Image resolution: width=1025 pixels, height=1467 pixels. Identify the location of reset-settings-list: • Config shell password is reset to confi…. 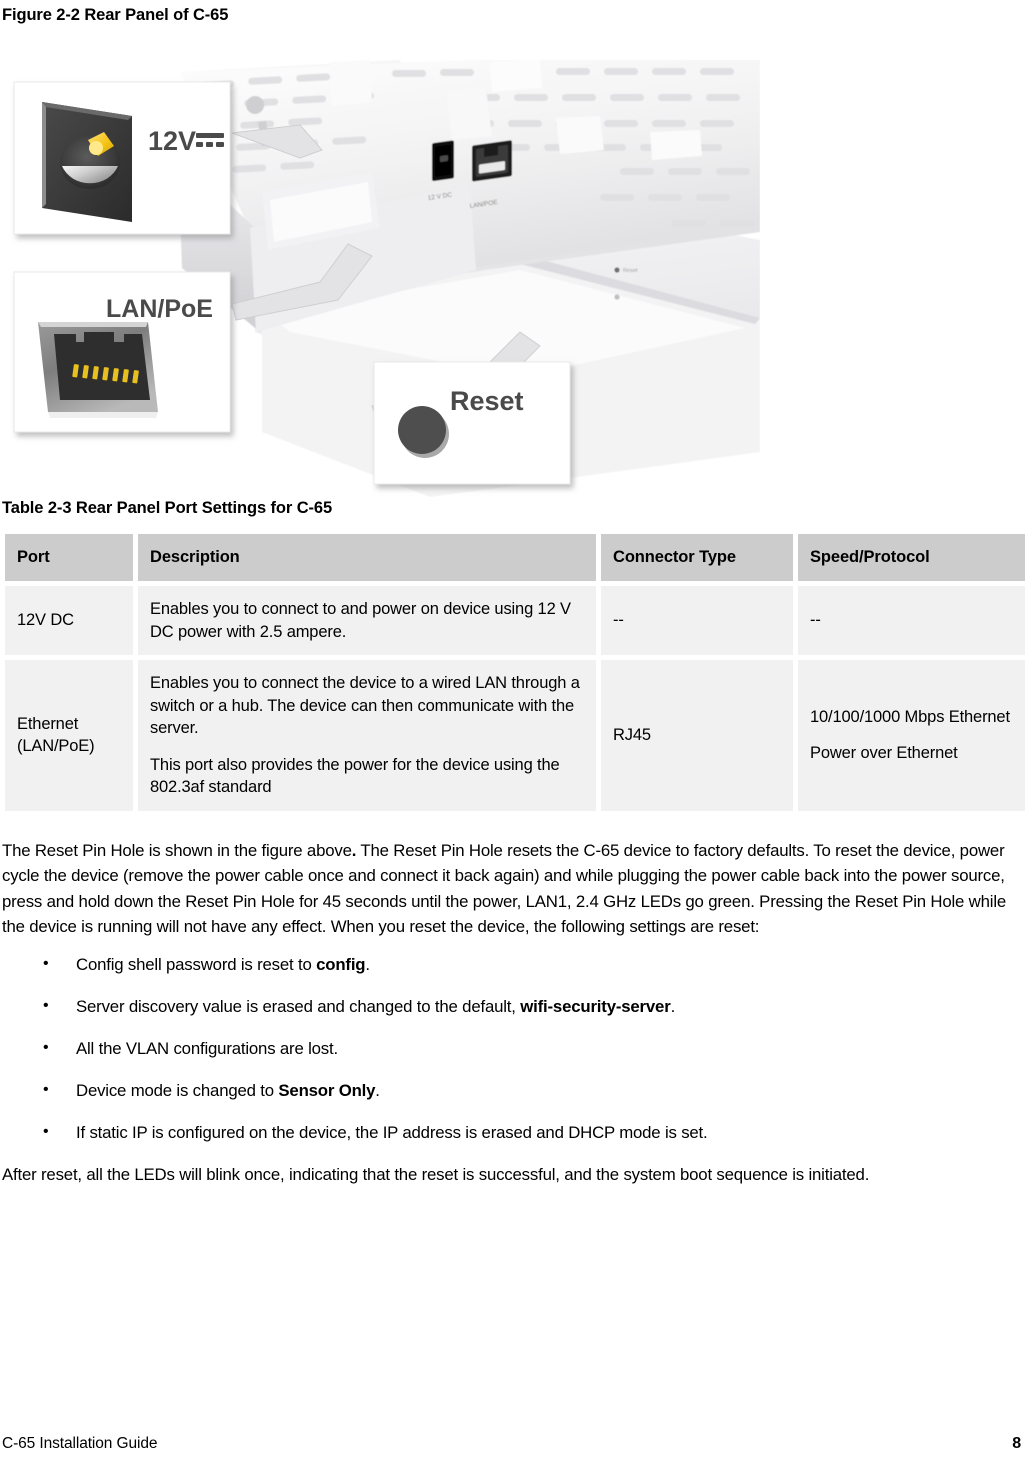
(512, 1048).